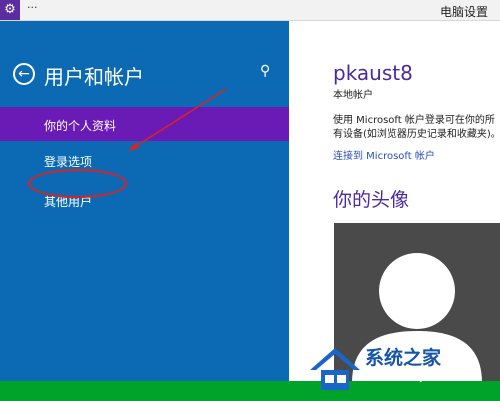  What do you see at coordinates (402, 370) in the screenshot?
I see `watermark: 系统之家 XITONGZHIJIA.NET` at bounding box center [402, 370].